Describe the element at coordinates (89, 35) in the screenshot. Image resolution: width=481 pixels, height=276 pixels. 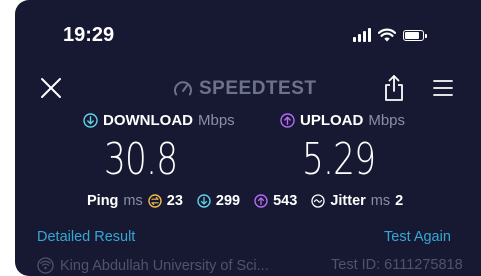
I see `status-time: 19:29` at that location.